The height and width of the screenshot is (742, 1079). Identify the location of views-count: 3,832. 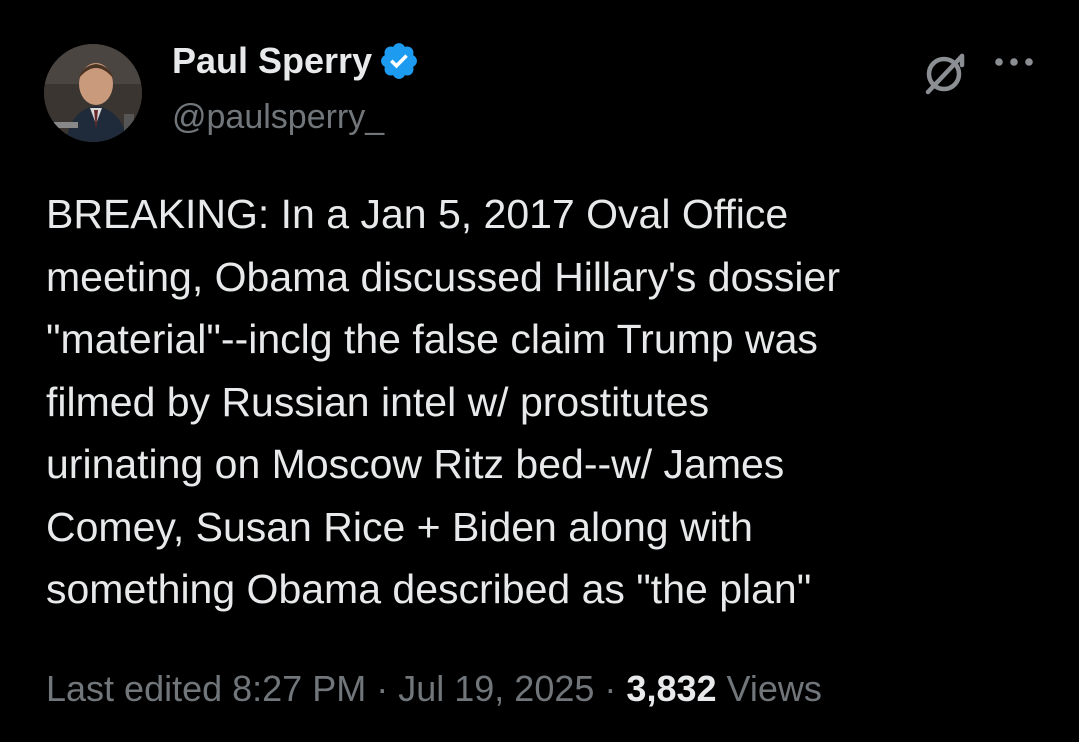
(671, 688).